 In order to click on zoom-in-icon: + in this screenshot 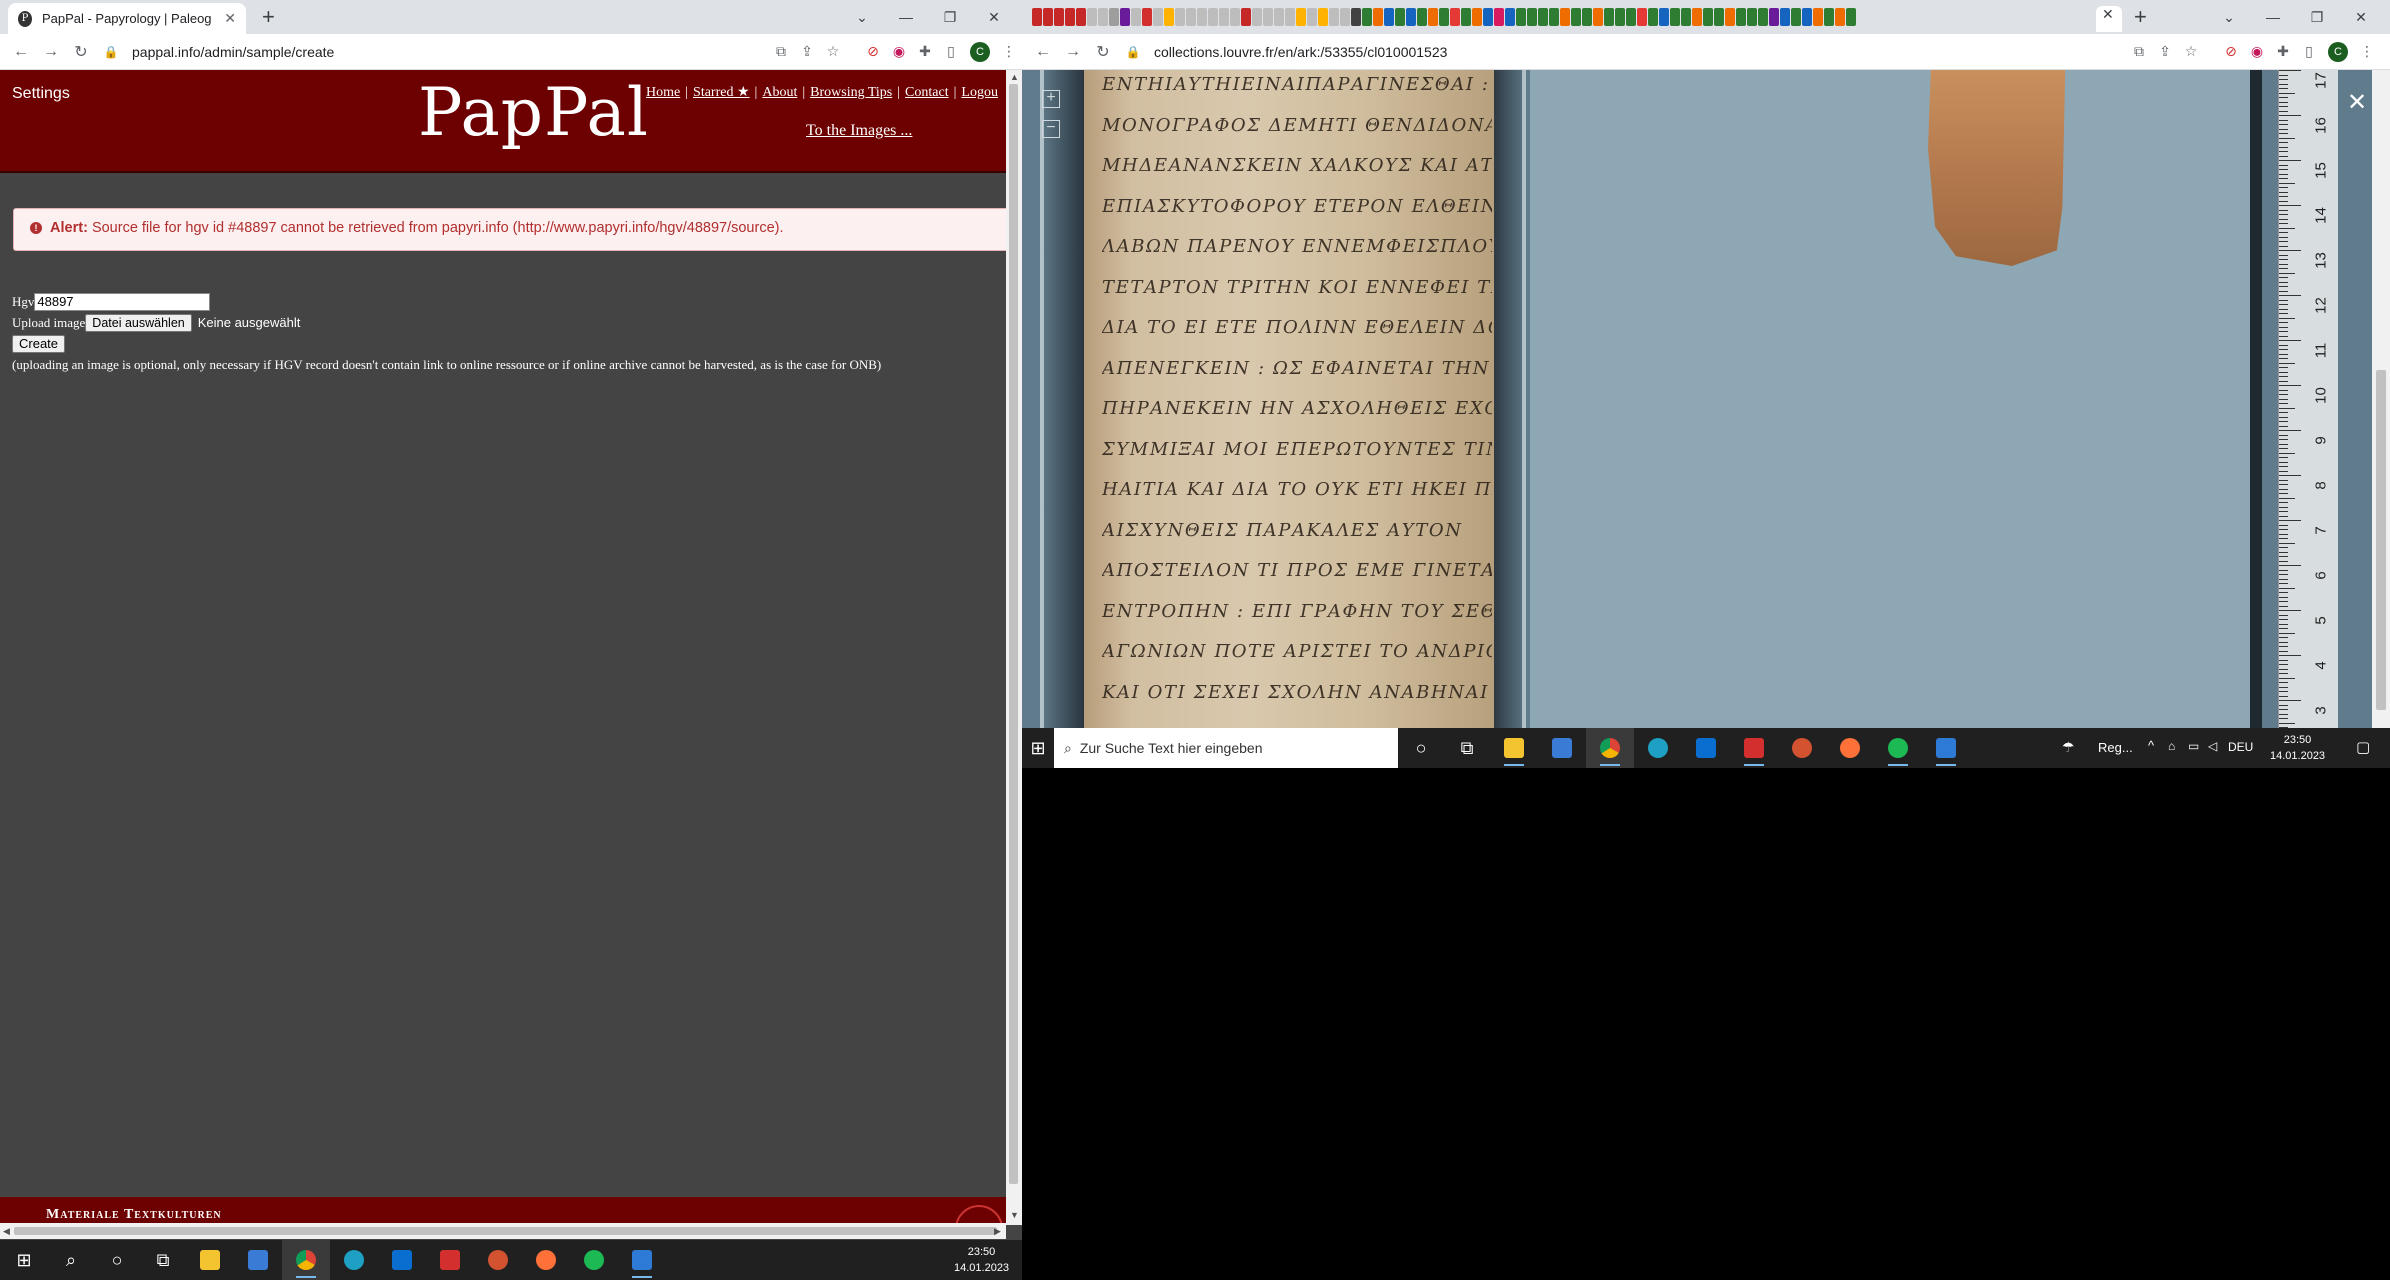, I will do `click(1051, 99)`.